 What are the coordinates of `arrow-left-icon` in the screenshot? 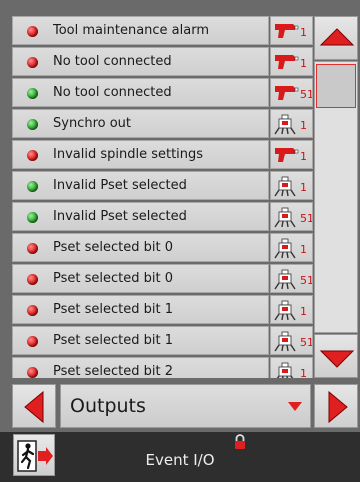 It's located at (34, 407).